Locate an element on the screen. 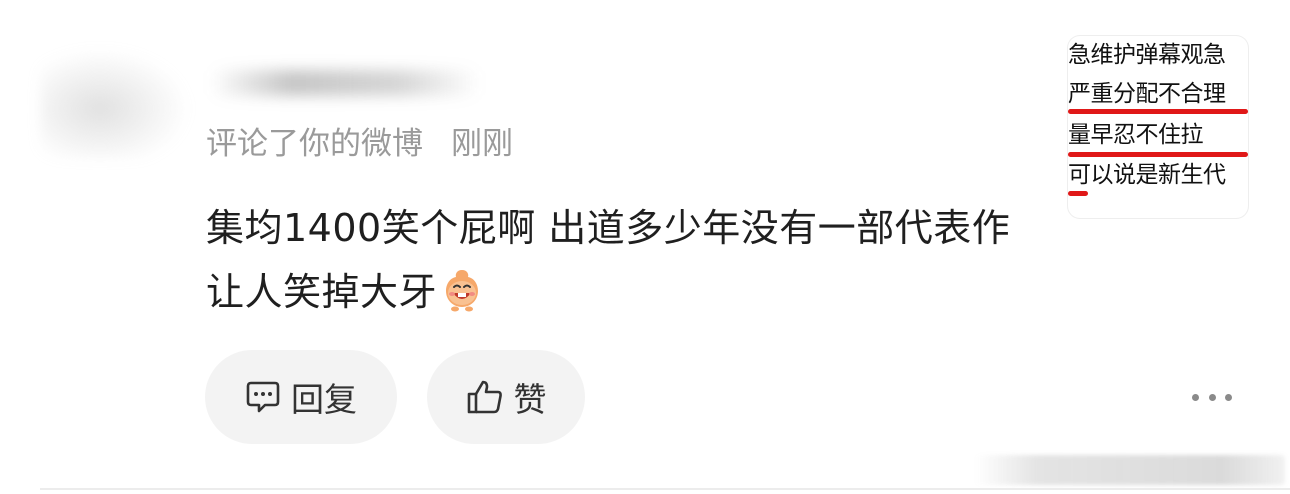 The width and height of the screenshot is (1290, 494). thumbnail-line: 量早忍不住拉 is located at coordinates (1136, 135).